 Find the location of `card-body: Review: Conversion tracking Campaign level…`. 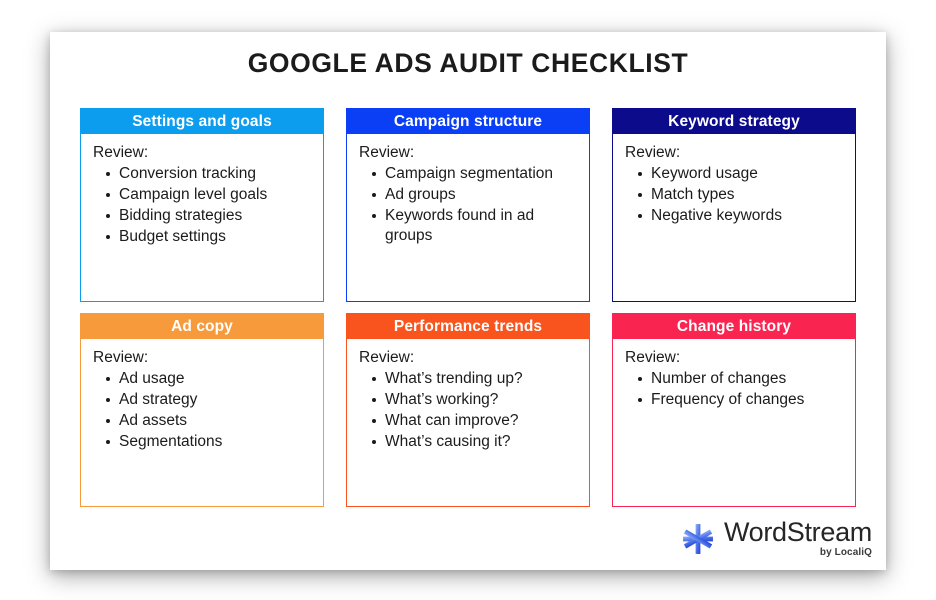

card-body: Review: Conversion tracking Campaign level… is located at coordinates (202, 217).